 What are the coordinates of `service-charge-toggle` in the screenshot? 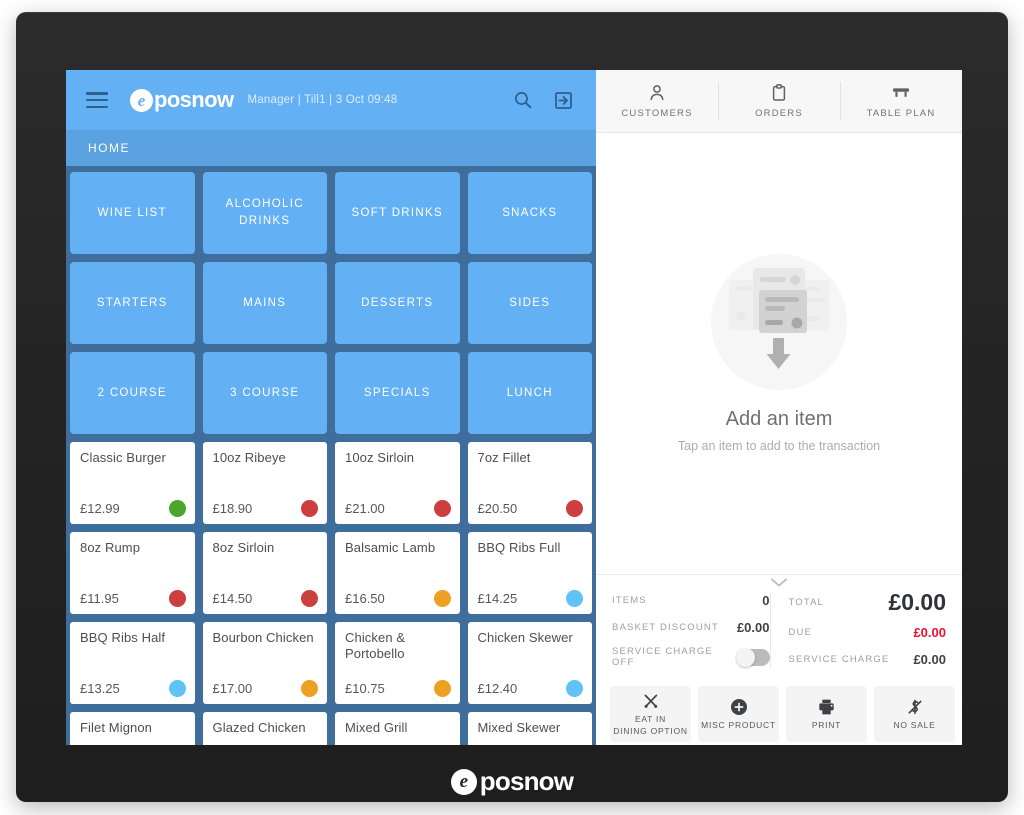 It's located at (752, 657).